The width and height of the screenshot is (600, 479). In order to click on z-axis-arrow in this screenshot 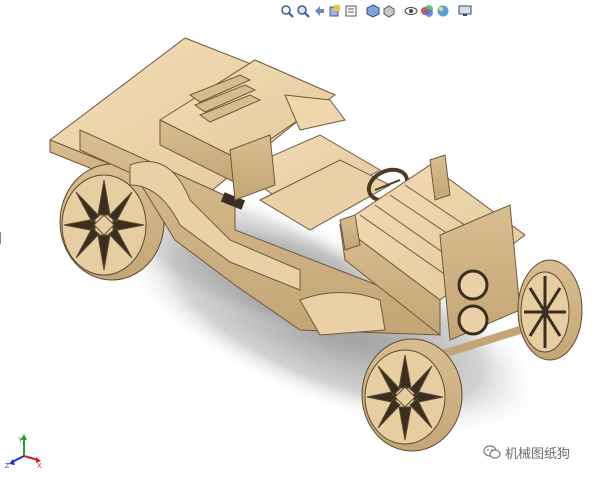, I will do `click(18, 459)`.